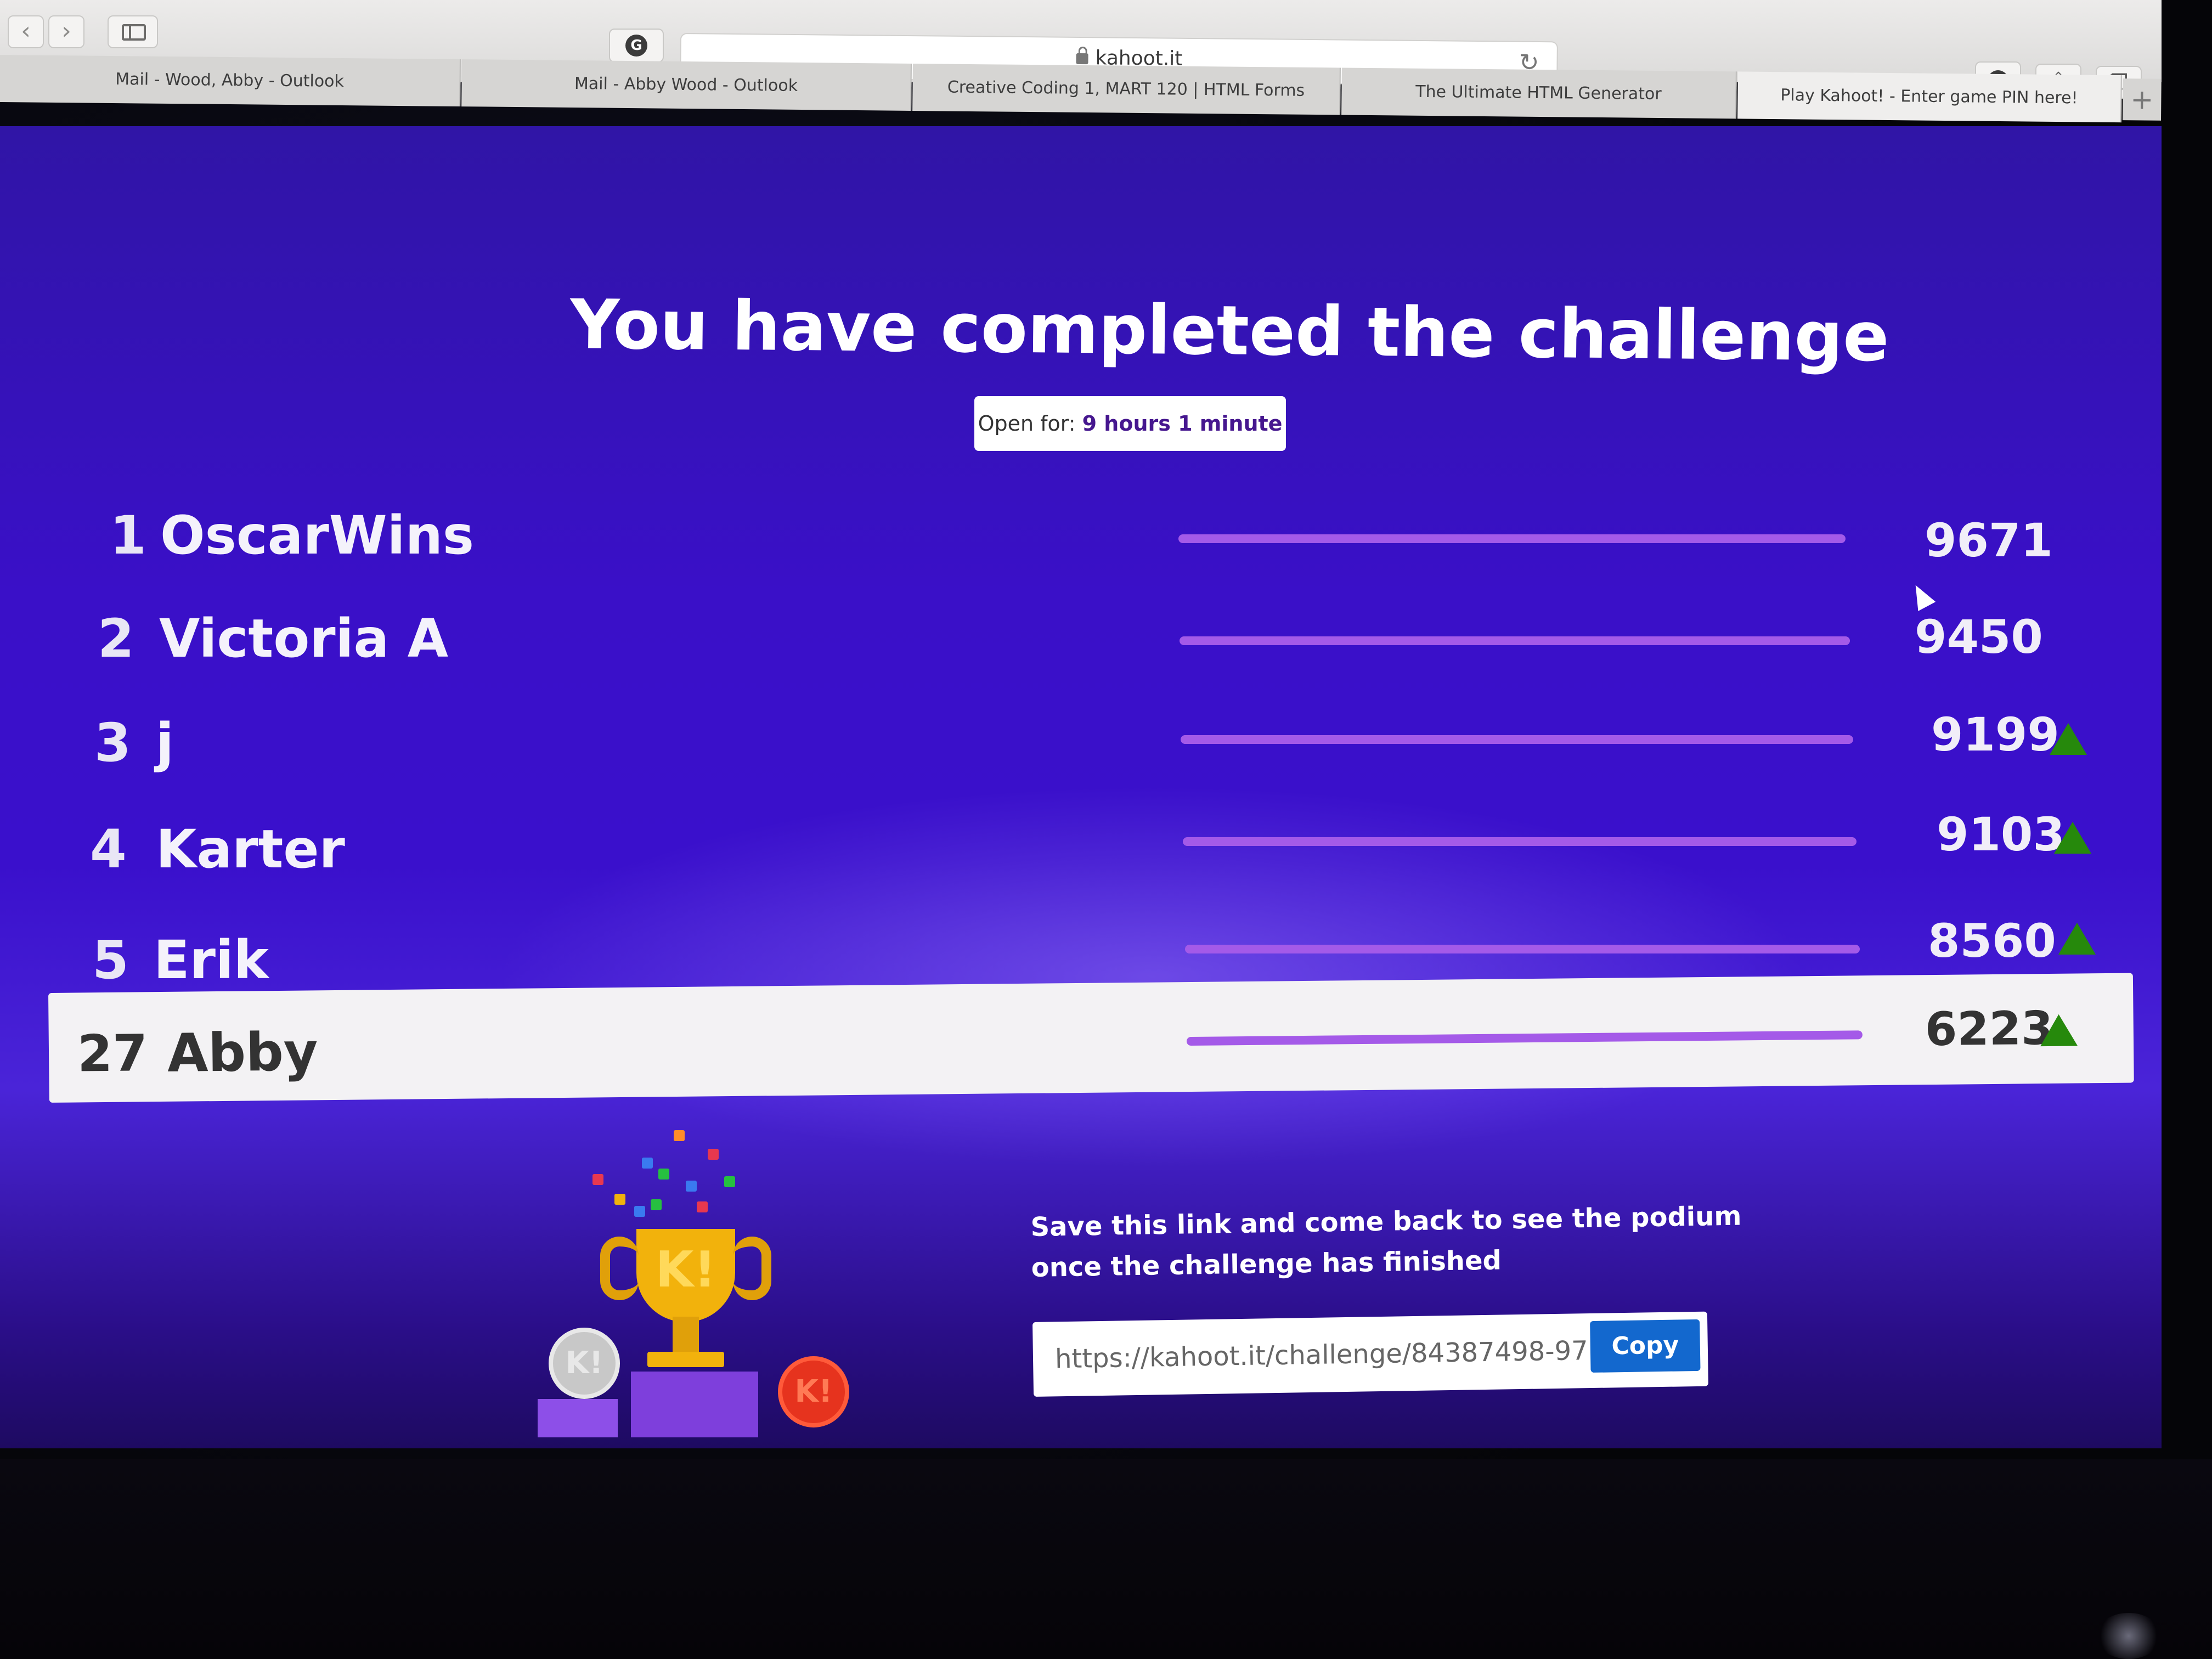  What do you see at coordinates (813, 1391) in the screenshot?
I see `bronze-medal-icon: K!` at bounding box center [813, 1391].